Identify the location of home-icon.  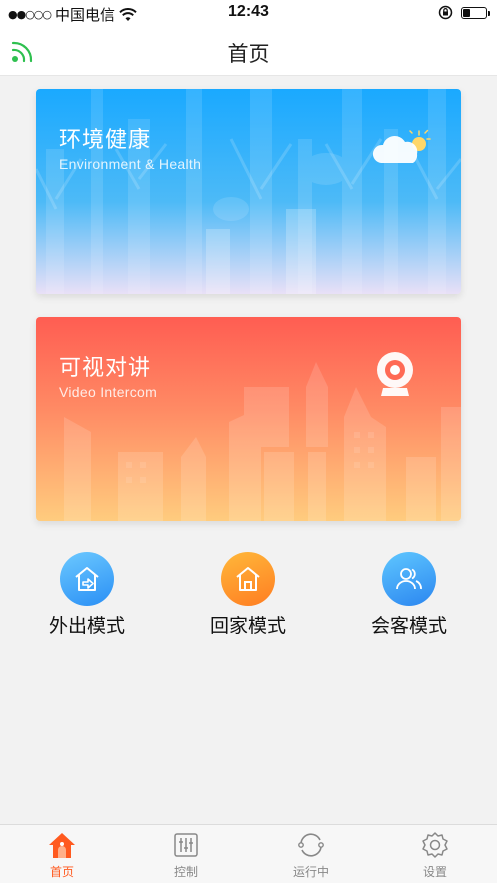
(248, 579).